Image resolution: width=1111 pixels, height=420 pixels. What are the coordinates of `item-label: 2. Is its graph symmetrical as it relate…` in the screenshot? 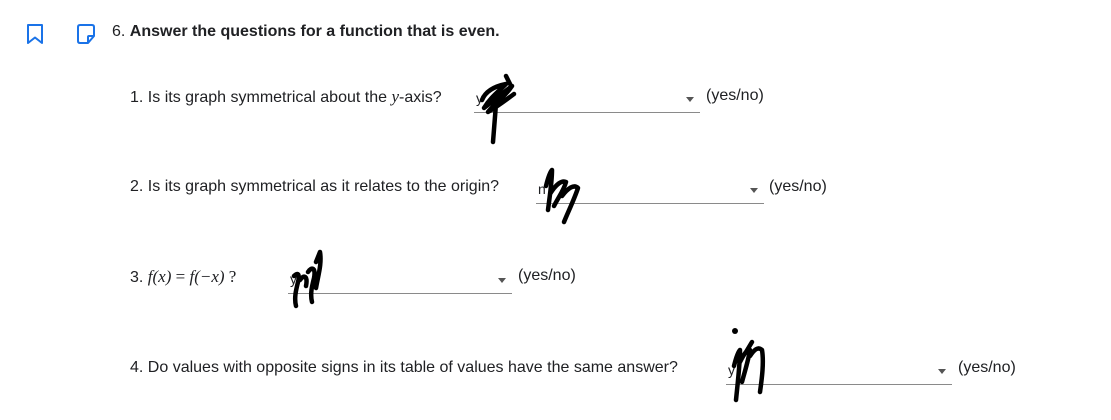 It's located at (315, 186).